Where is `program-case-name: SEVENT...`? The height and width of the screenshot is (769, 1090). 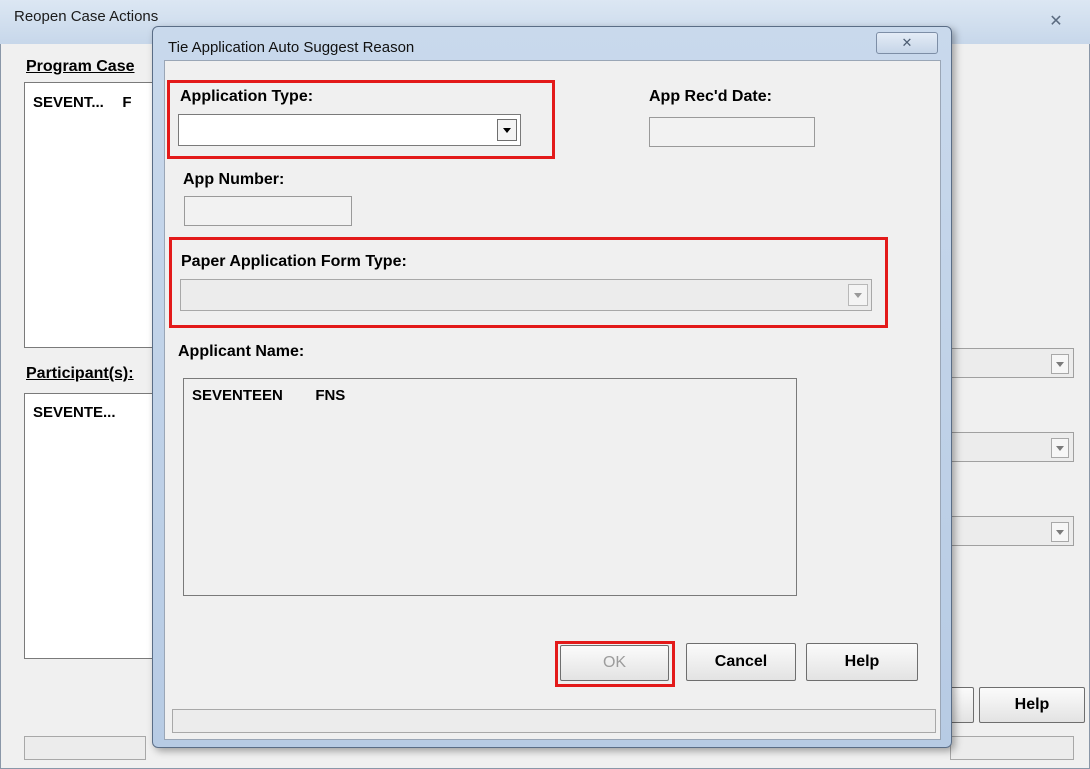 program-case-name: SEVENT... is located at coordinates (68, 102).